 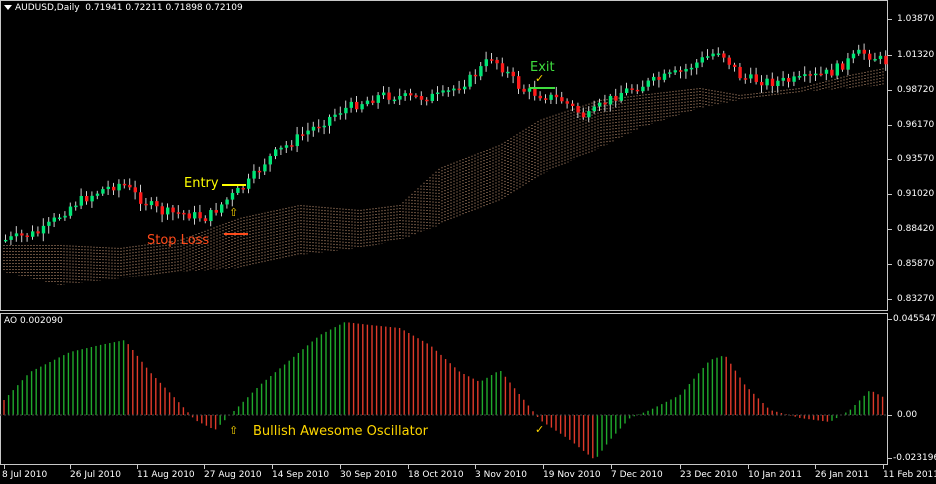 I want to click on stop-loss-label: Stop Loss, so click(x=178, y=240).